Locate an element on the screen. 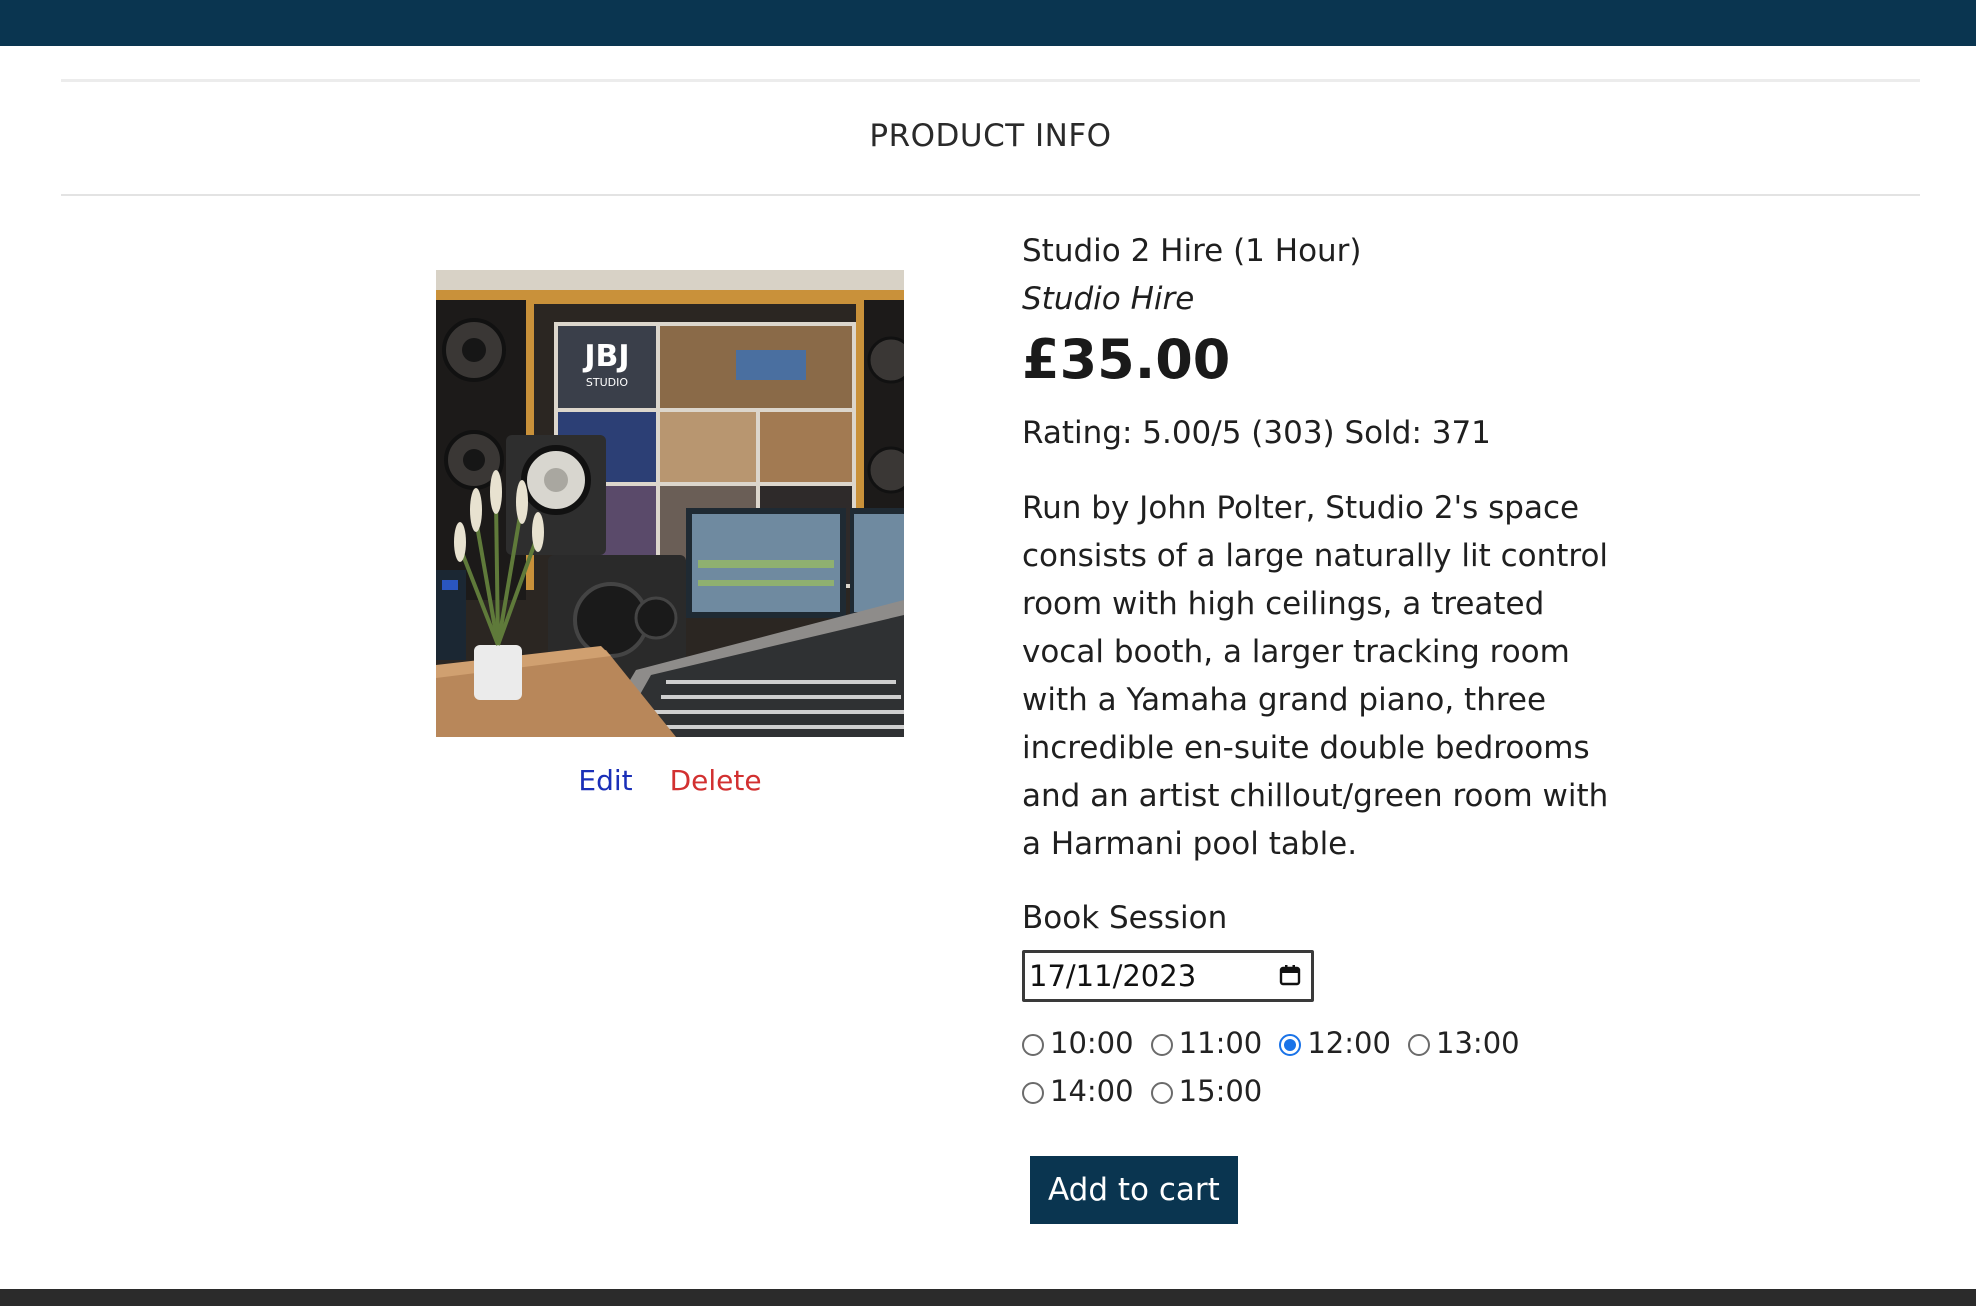 The height and width of the screenshot is (1306, 1976). jbj-logo-text: JBJ is located at coordinates (605, 356).